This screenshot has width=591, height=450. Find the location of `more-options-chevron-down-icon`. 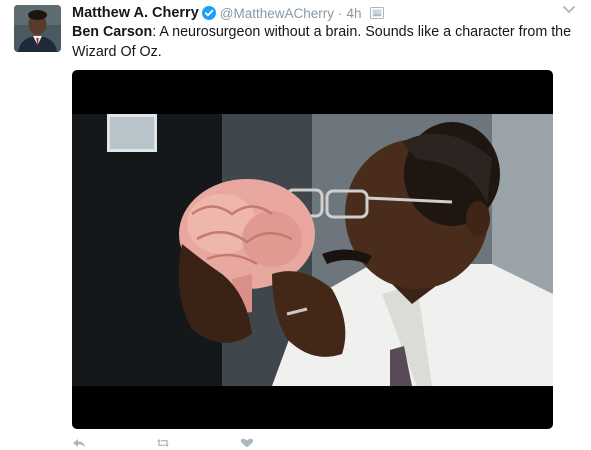

more-options-chevron-down-icon is located at coordinates (569, 10).